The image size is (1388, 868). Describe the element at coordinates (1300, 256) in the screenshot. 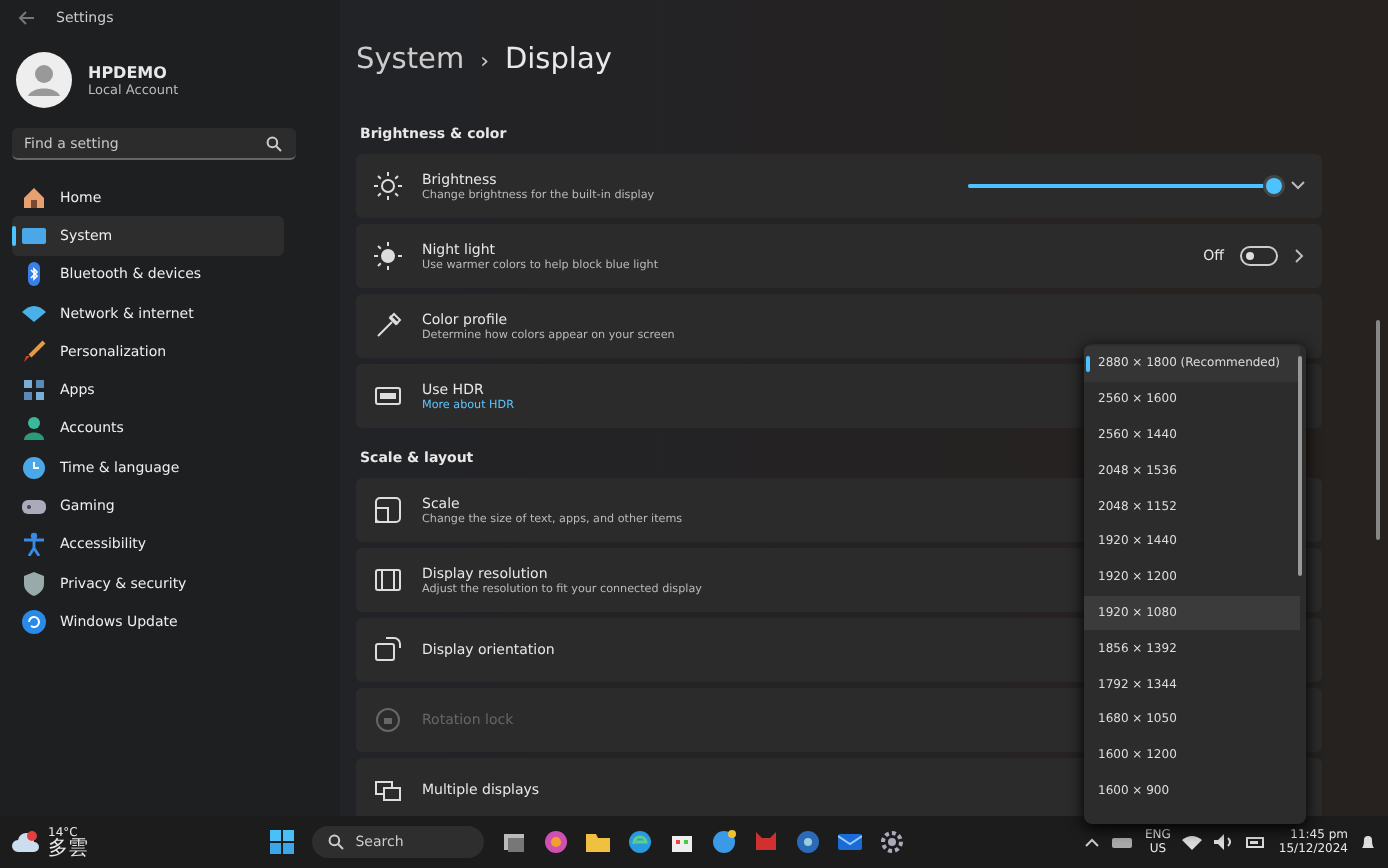

I see `chevron-right-icon` at that location.